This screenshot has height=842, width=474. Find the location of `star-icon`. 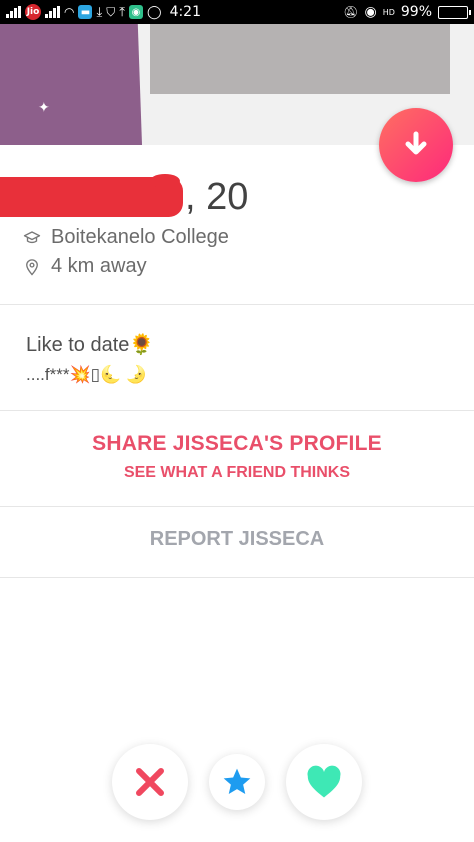

star-icon is located at coordinates (237, 781).